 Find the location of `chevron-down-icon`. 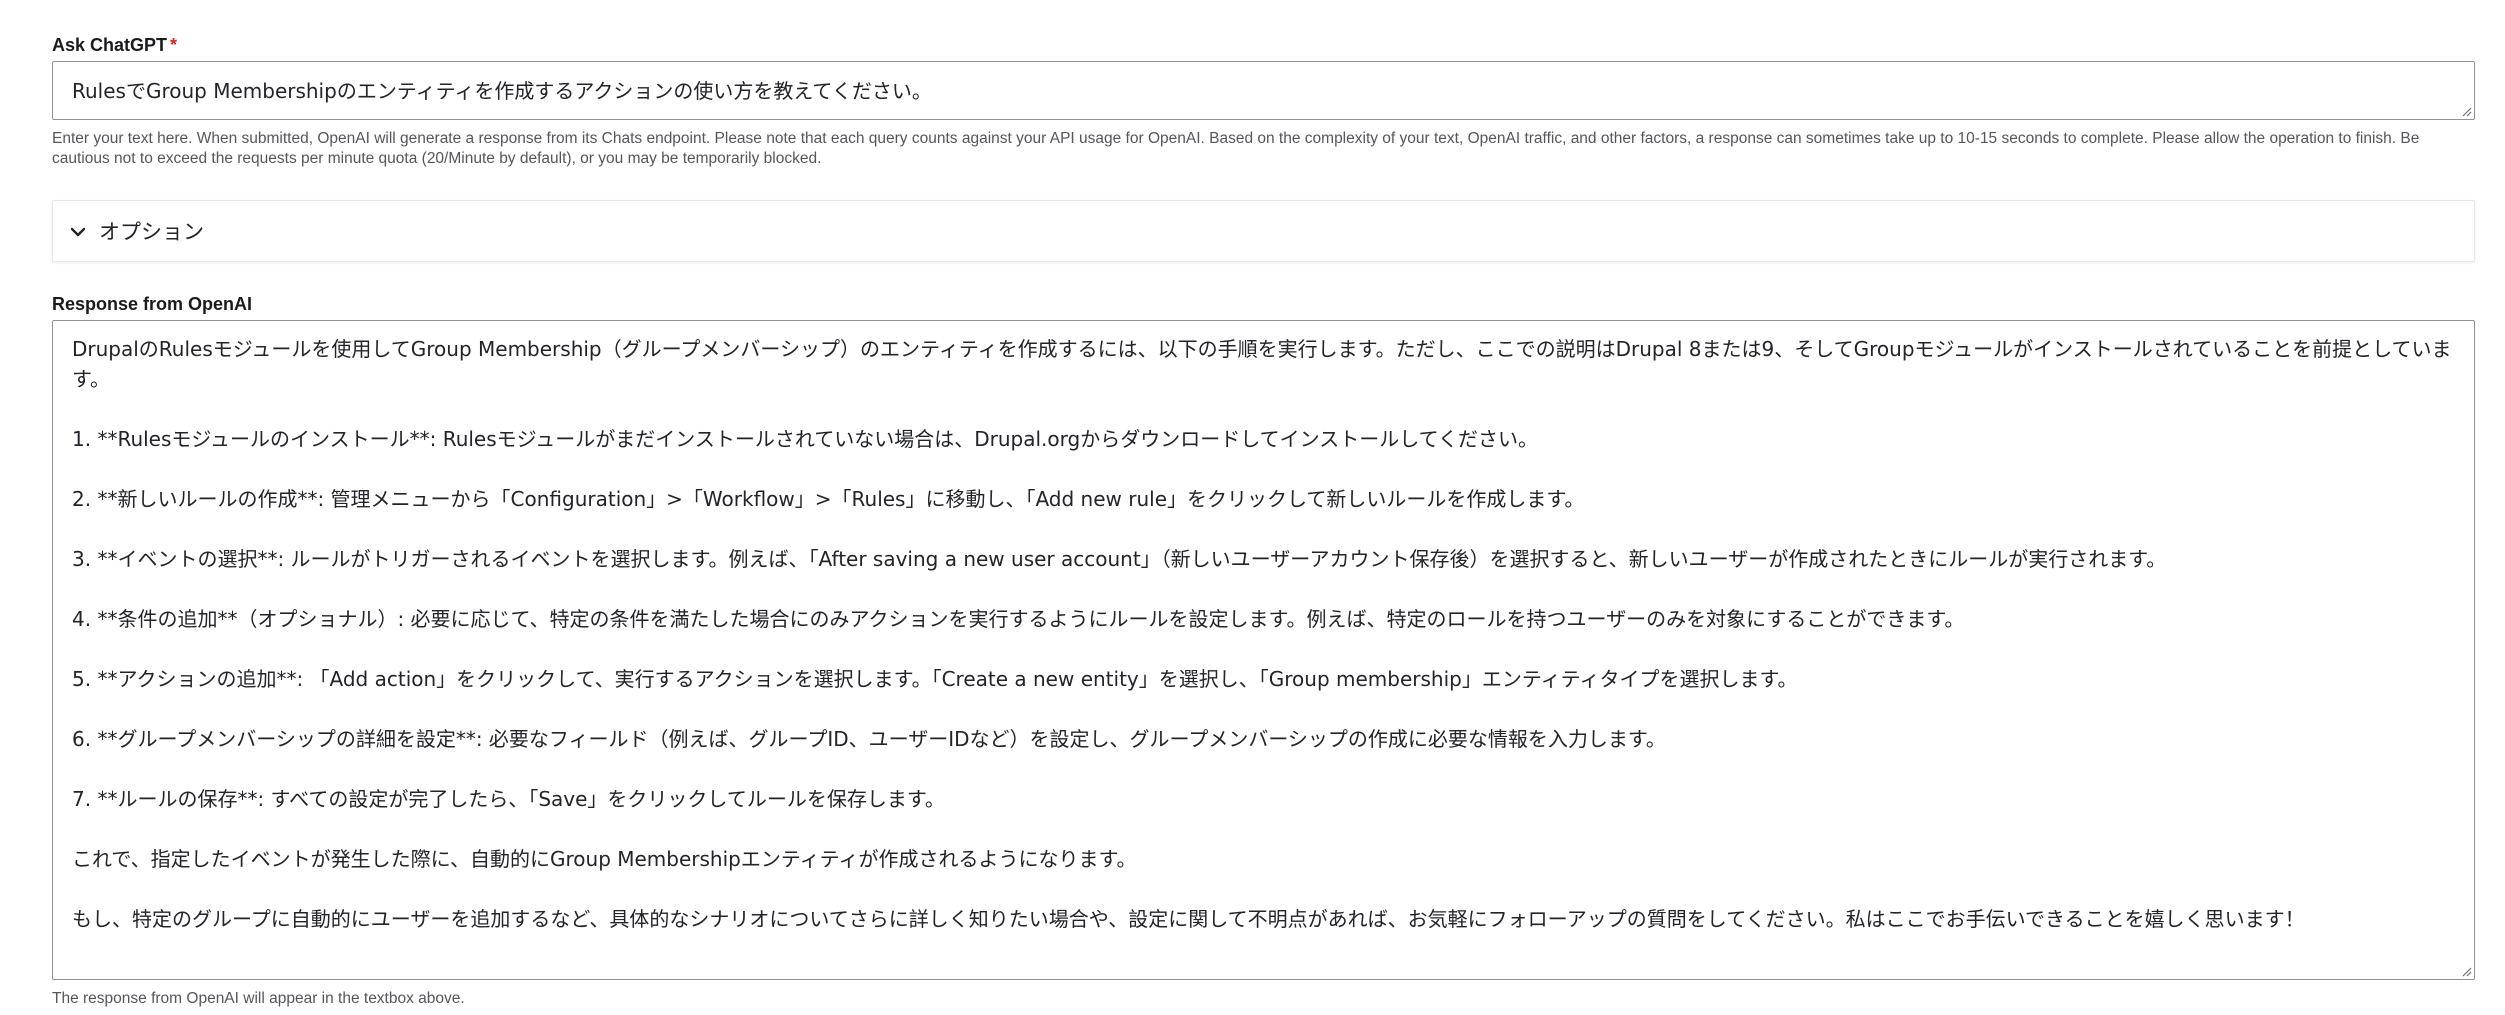

chevron-down-icon is located at coordinates (78, 232).